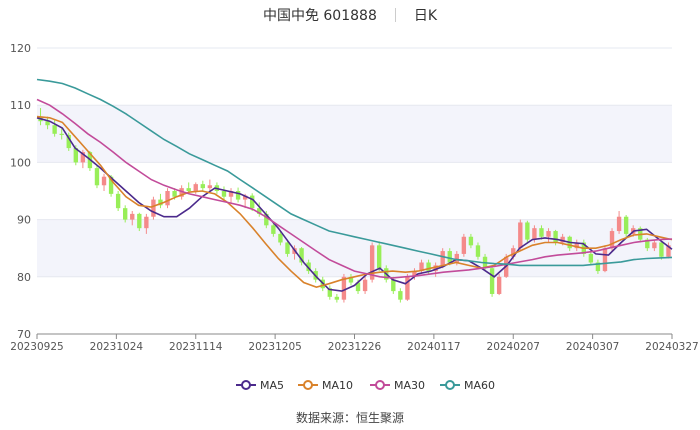 The image size is (700, 430). What do you see at coordinates (196, 347) in the screenshot?
I see `x-tick-label: 20231114` at bounding box center [196, 347].